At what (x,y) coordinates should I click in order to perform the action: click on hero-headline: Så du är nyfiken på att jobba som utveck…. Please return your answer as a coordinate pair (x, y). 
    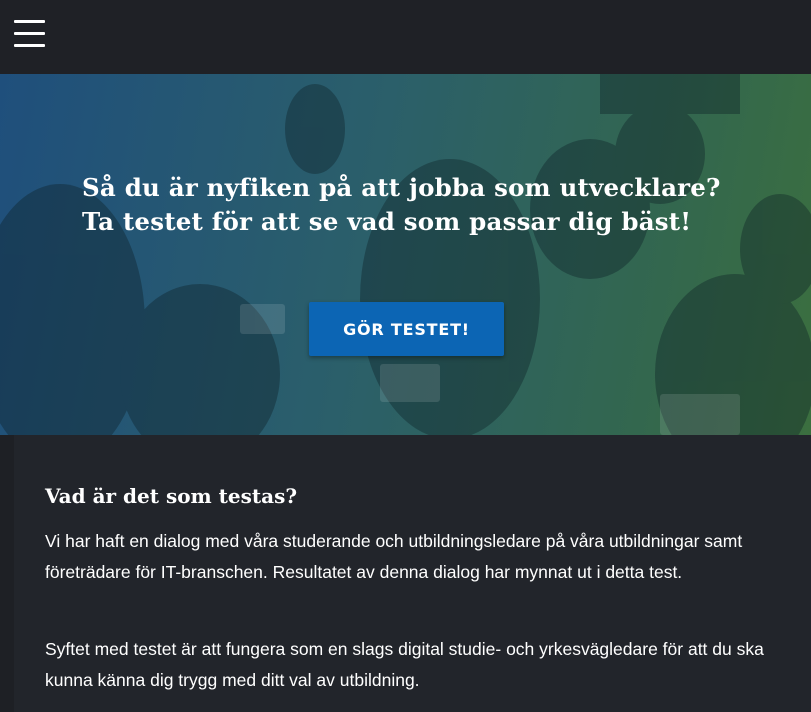
    Looking at the image, I should click on (432, 205).